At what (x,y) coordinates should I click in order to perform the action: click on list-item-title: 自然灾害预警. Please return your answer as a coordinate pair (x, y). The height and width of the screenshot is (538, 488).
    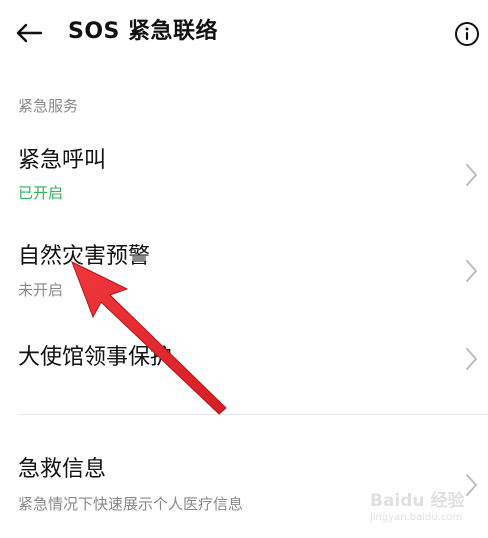
    Looking at the image, I should click on (84, 256).